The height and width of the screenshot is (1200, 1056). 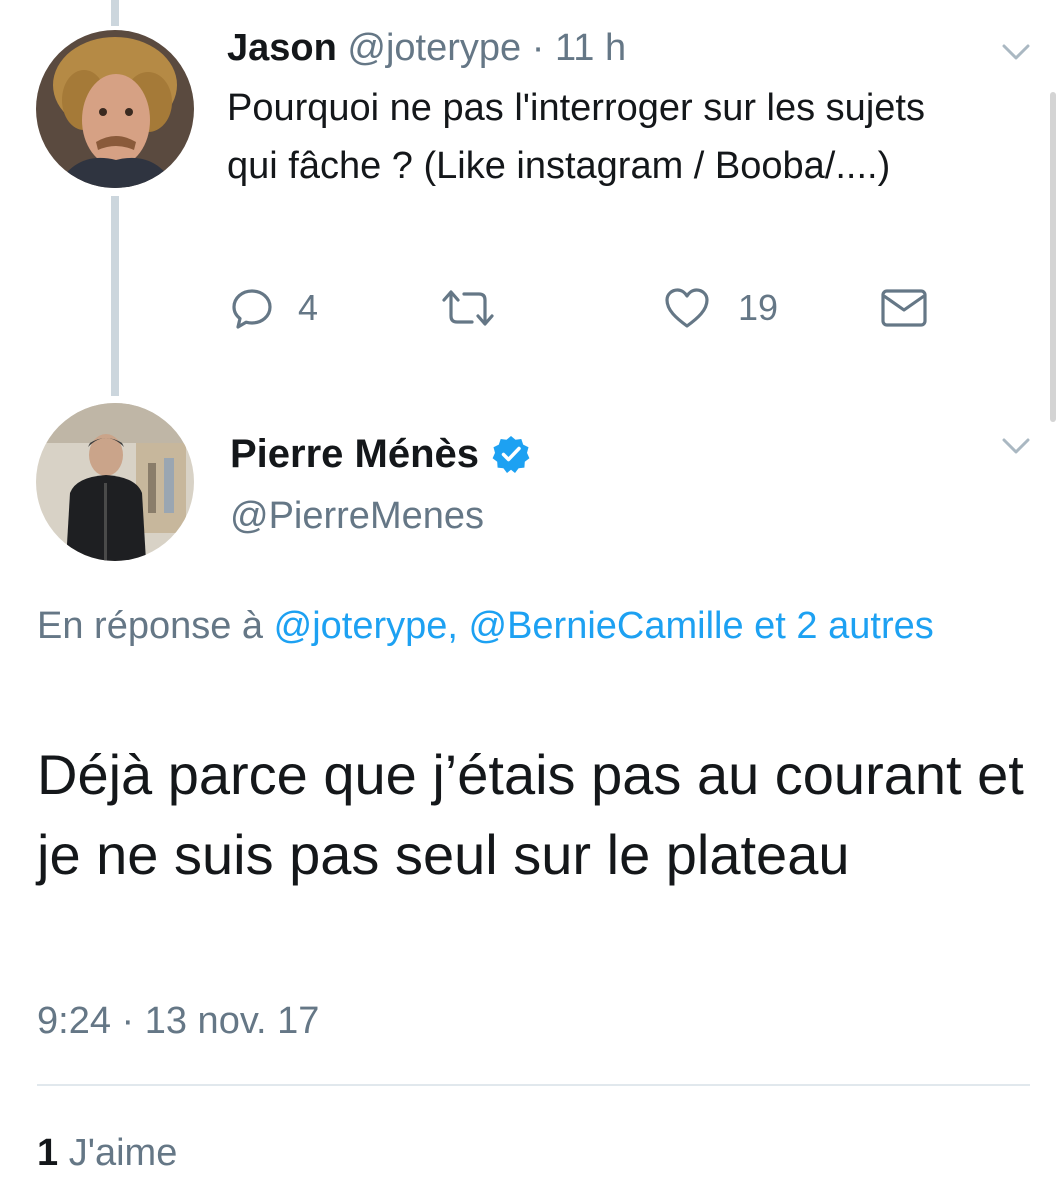 I want to click on scrollbar, so click(x=1053, y=257).